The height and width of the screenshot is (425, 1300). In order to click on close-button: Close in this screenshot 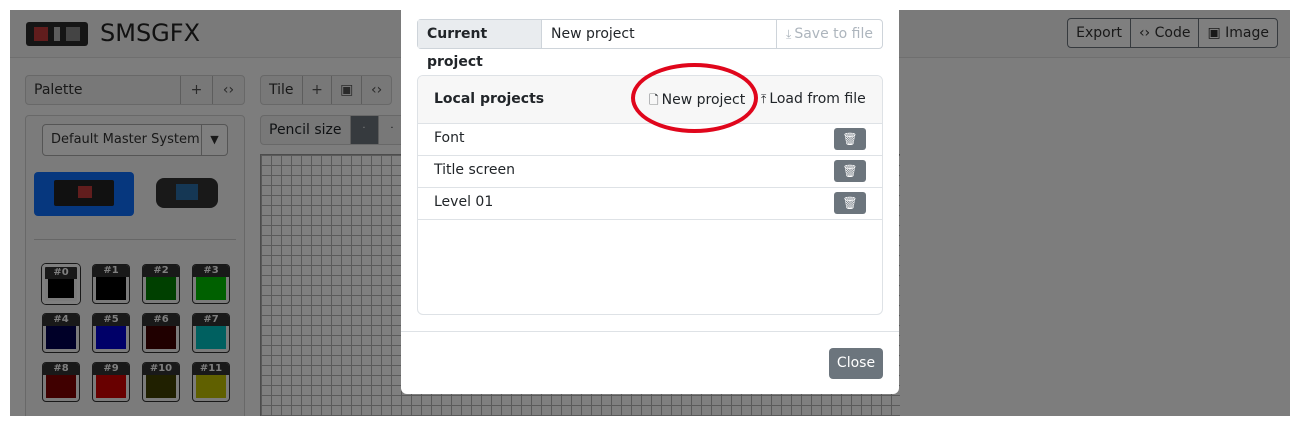, I will do `click(856, 363)`.